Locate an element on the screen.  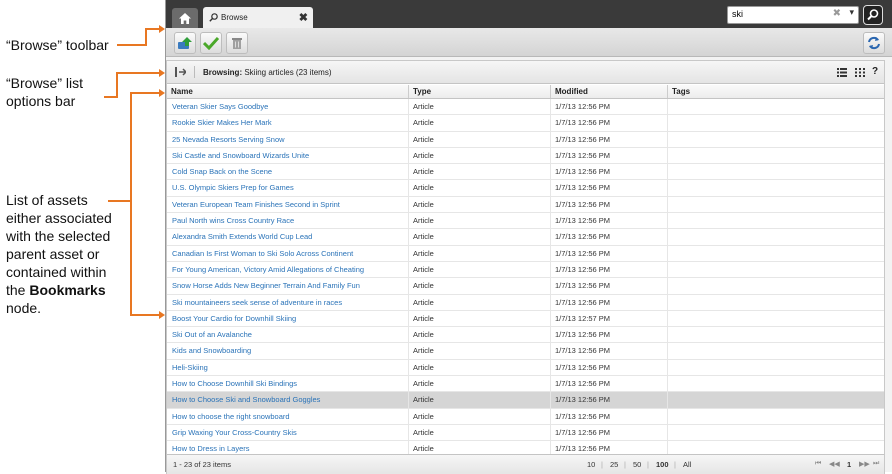
asset-name-link: Kids and Snowboarding is located at coordinates (211, 350).